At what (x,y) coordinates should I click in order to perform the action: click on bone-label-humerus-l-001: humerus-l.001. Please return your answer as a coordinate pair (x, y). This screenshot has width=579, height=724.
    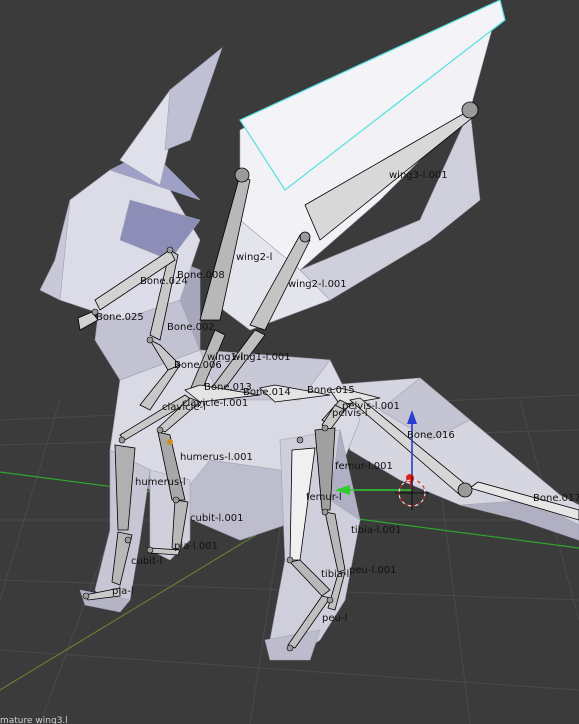
    Looking at the image, I should click on (216, 457).